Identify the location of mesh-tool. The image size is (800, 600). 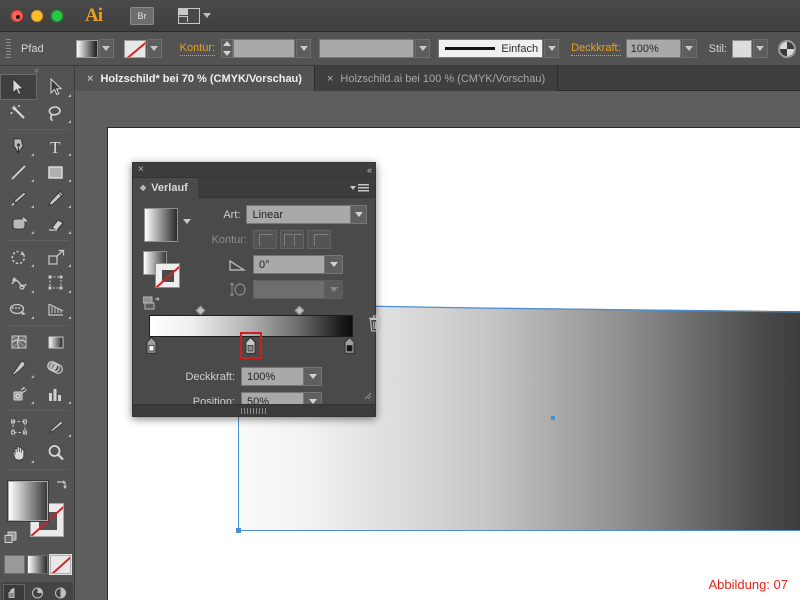
(18, 342).